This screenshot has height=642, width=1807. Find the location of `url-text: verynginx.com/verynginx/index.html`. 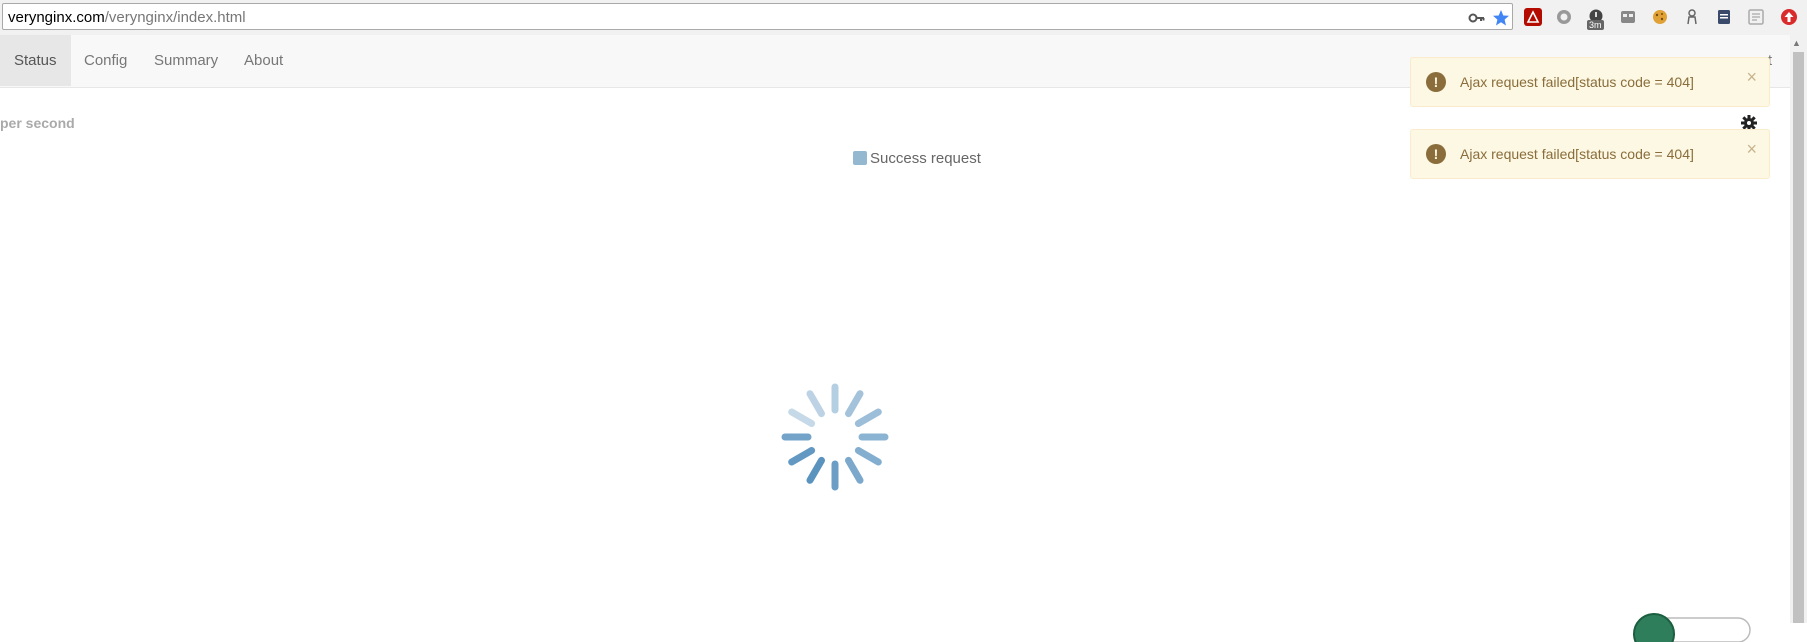

url-text: verynginx.com/verynginx/index.html is located at coordinates (127, 17).